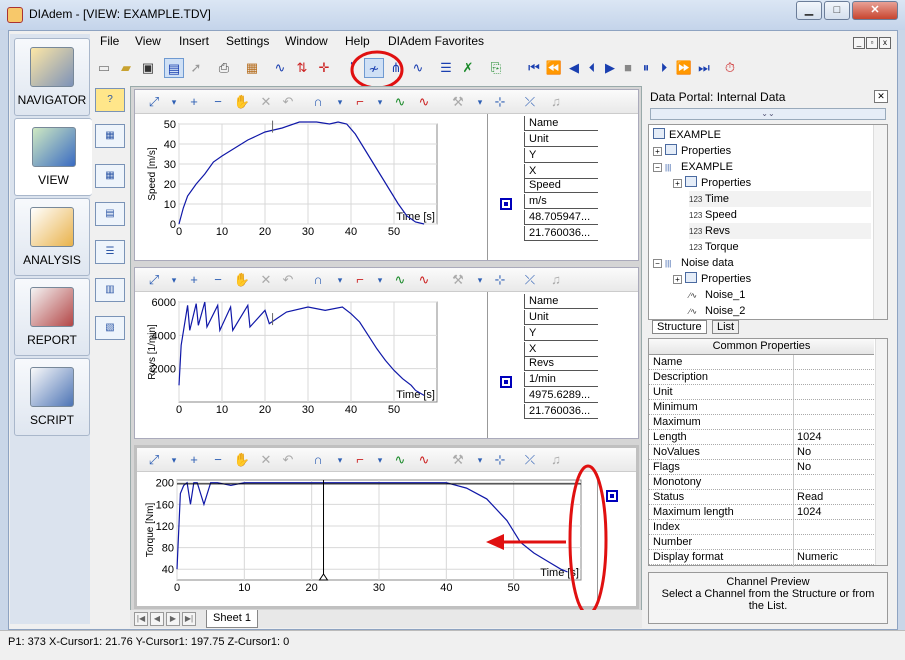 The height and width of the screenshot is (660, 905). What do you see at coordinates (687, 135) in the screenshot?
I see `tree-node-file: EXAMPLE` at bounding box center [687, 135].